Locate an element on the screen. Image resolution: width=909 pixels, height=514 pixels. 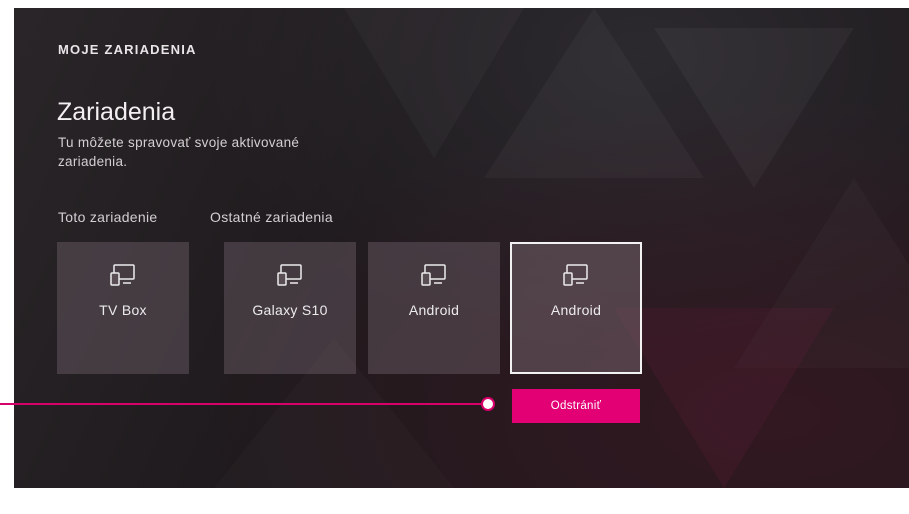
device-tile-tv-box: TV Box is located at coordinates (123, 308).